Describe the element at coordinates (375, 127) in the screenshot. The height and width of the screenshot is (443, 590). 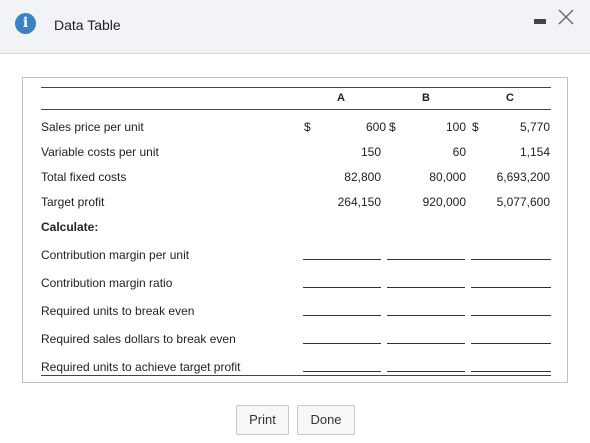
I see `value-cell: 600` at that location.